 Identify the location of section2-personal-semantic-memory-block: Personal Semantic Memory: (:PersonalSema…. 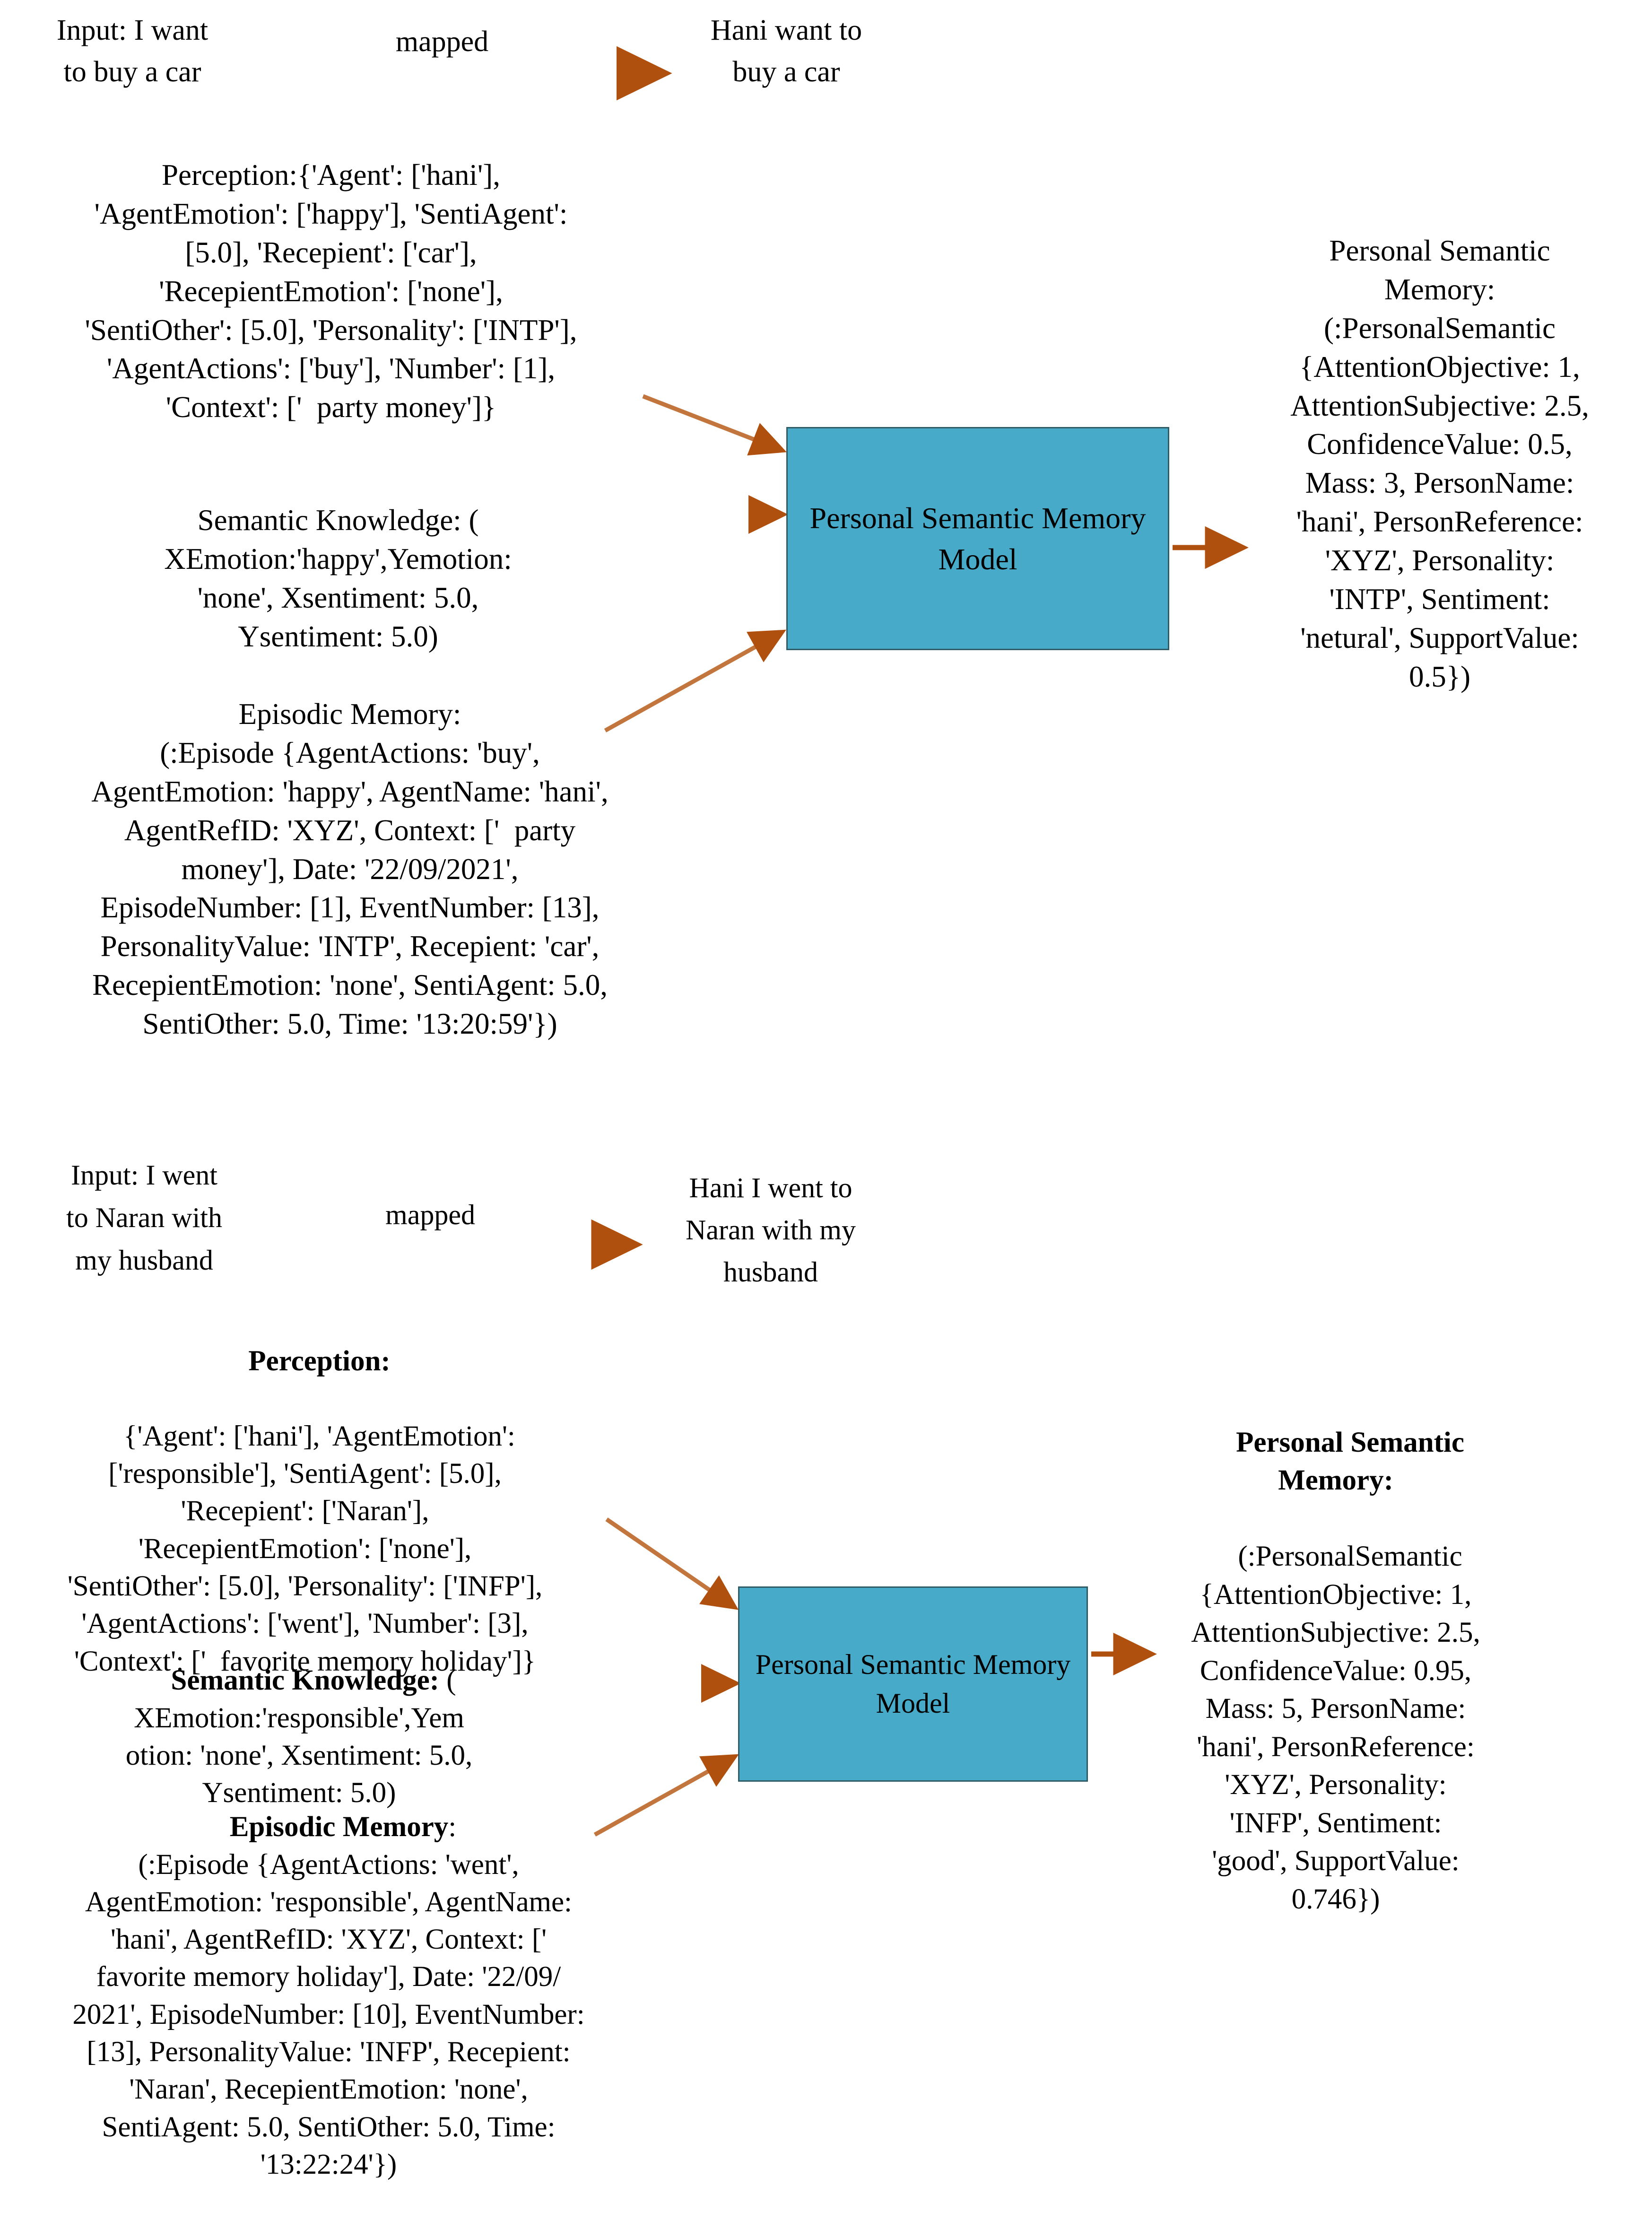
(1336, 1671).